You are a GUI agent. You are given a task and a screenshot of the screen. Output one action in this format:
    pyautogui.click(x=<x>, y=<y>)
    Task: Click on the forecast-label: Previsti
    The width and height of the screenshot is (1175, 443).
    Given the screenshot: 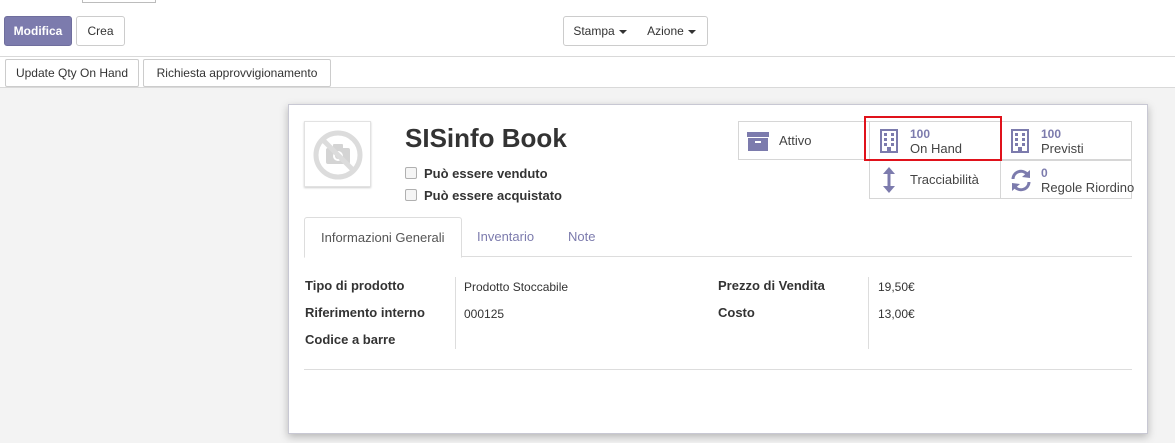 What is the action you would take?
    pyautogui.click(x=1062, y=148)
    